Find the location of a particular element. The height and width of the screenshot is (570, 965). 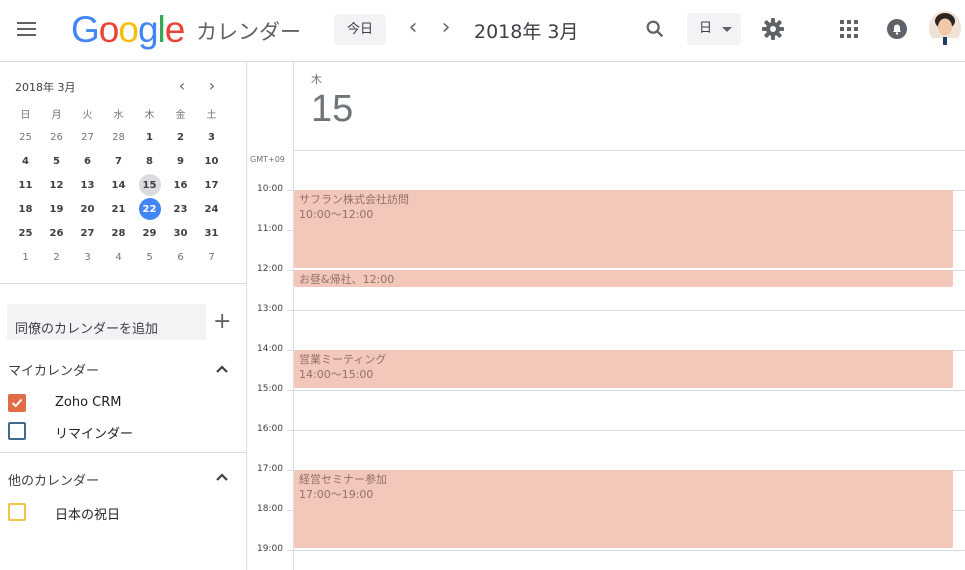

mini-calendar-day-number: 7 is located at coordinates (118, 161).